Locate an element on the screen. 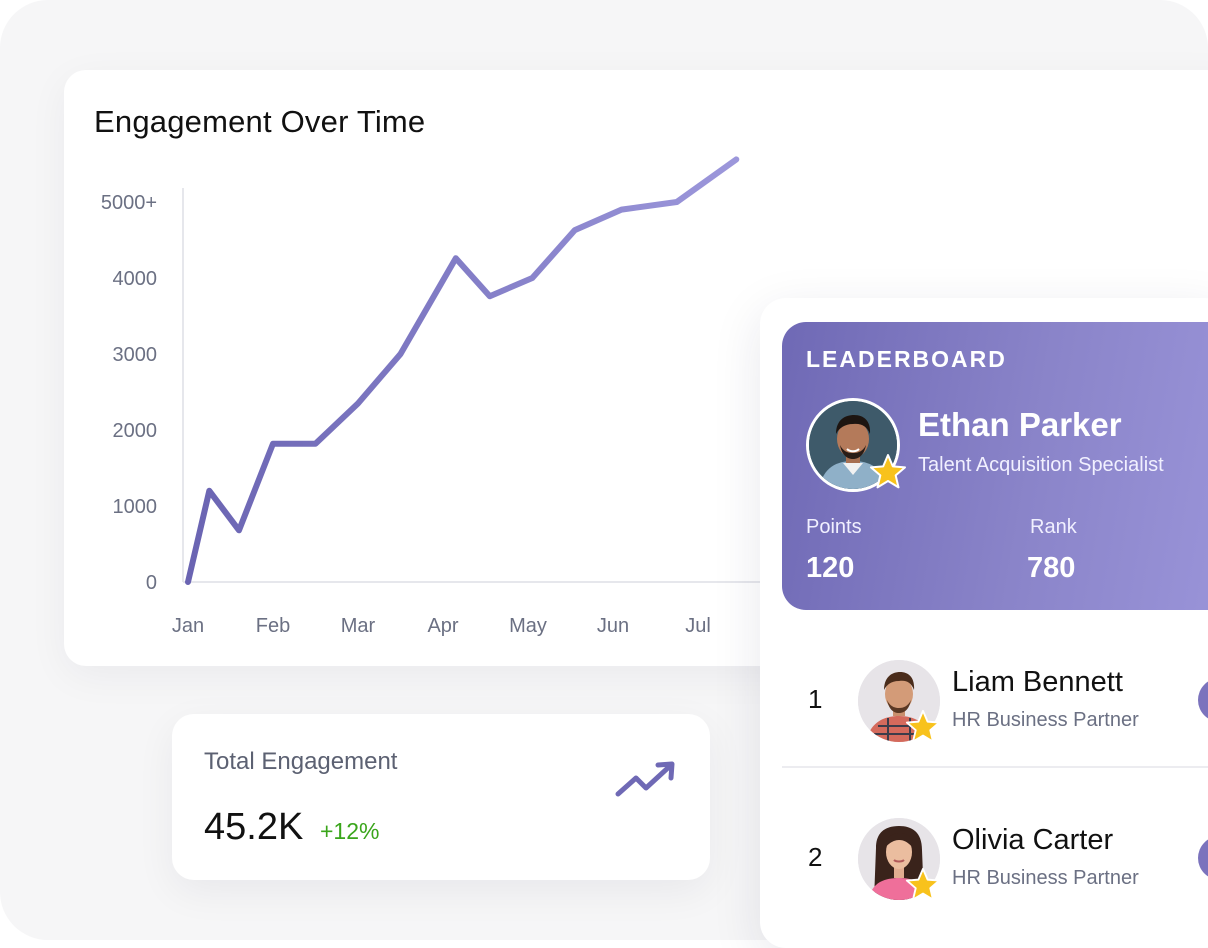  x-tick-label: Apr is located at coordinates (442, 626).